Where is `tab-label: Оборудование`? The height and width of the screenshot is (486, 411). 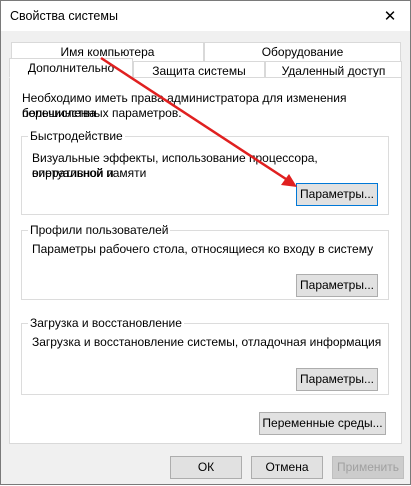 tab-label: Оборудование is located at coordinates (302, 52).